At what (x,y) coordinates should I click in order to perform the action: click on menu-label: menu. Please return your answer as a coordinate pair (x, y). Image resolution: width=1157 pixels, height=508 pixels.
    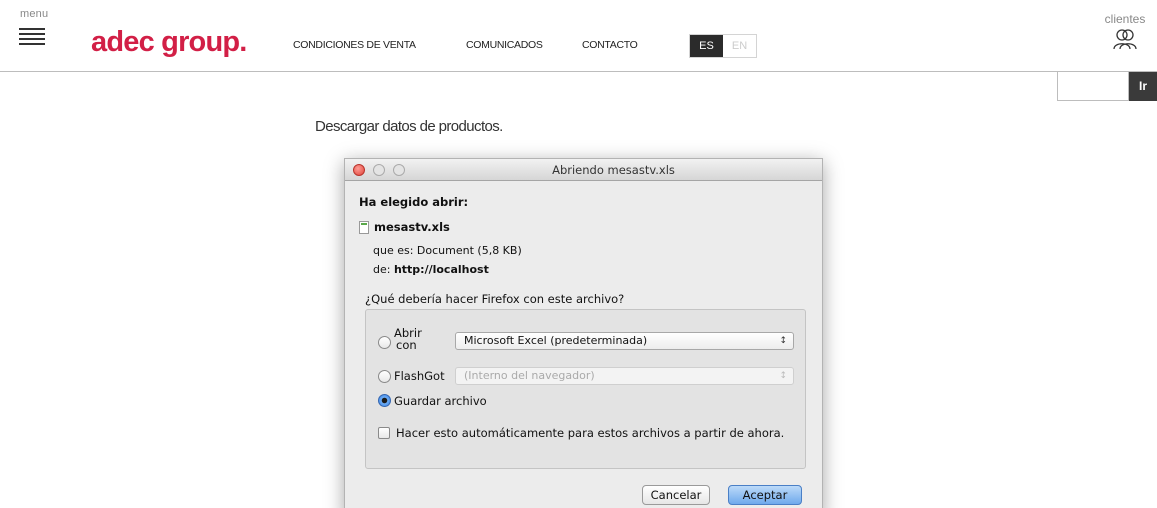
    Looking at the image, I should click on (34, 14).